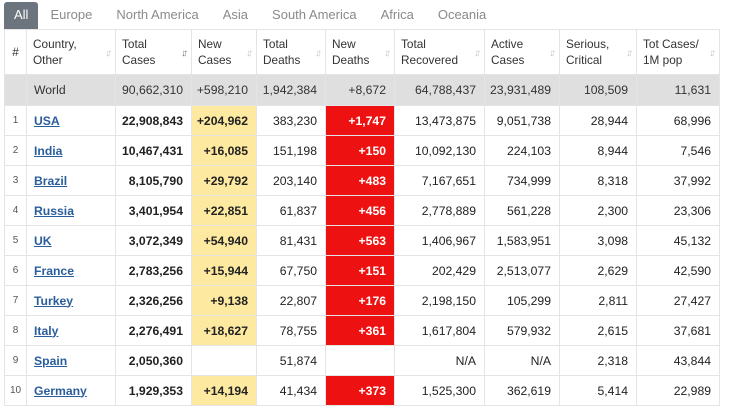 The image size is (733, 407). Describe the element at coordinates (439, 390) in the screenshot. I see `total-recovered-cell: 1,525,300` at that location.